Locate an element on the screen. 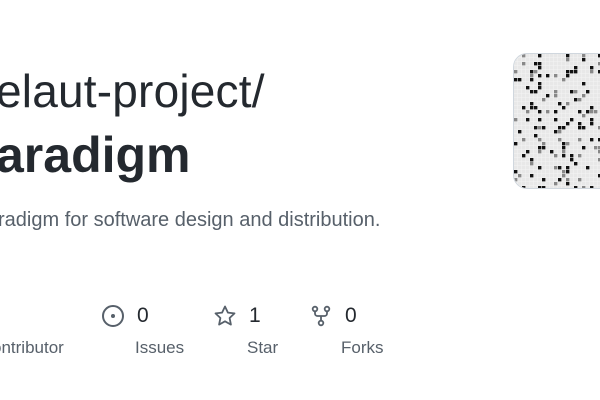 This screenshot has width=600, height=400. repo-name: aradigm is located at coordinates (95, 155).